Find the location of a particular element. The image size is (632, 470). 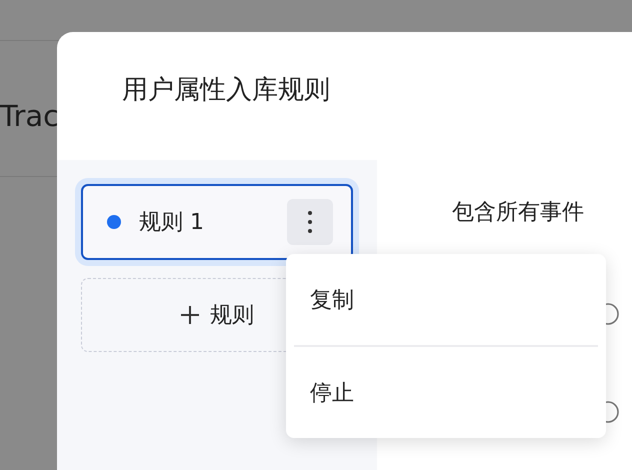

content-label: 包含所有事件 is located at coordinates (518, 213).